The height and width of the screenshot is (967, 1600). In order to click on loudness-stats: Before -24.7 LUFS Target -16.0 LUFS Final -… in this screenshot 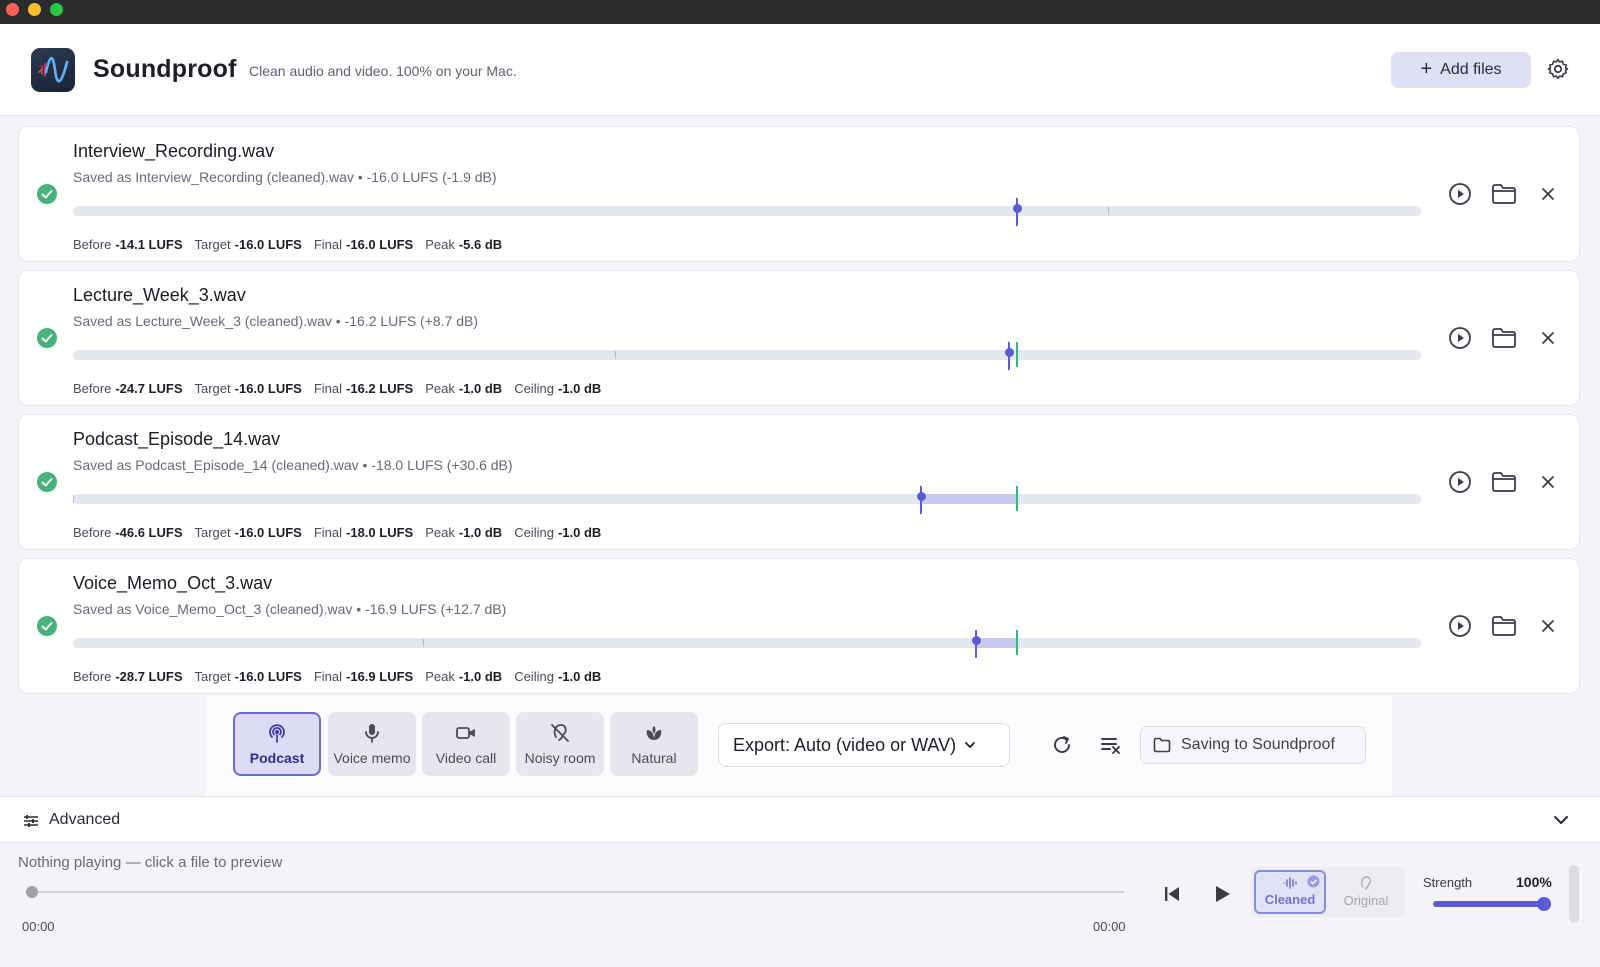, I will do `click(337, 388)`.